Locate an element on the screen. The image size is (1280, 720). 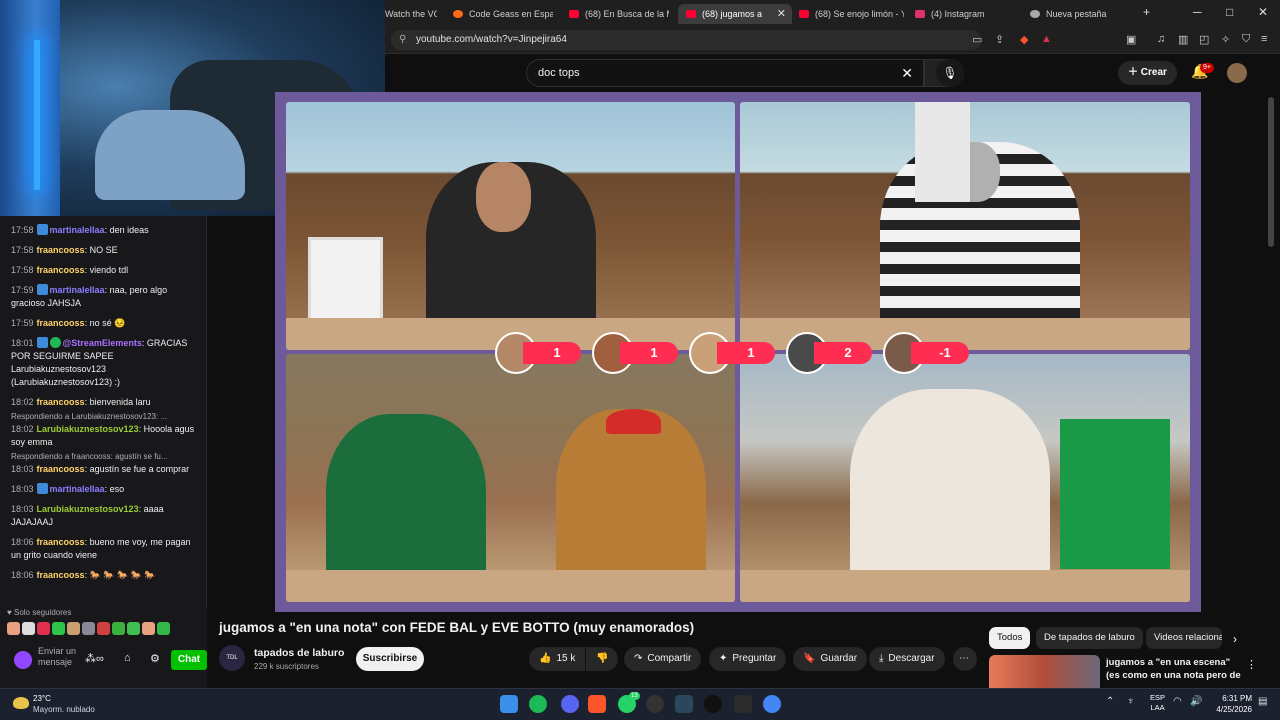
chat-send-button: Chat is located at coordinates (189, 660).